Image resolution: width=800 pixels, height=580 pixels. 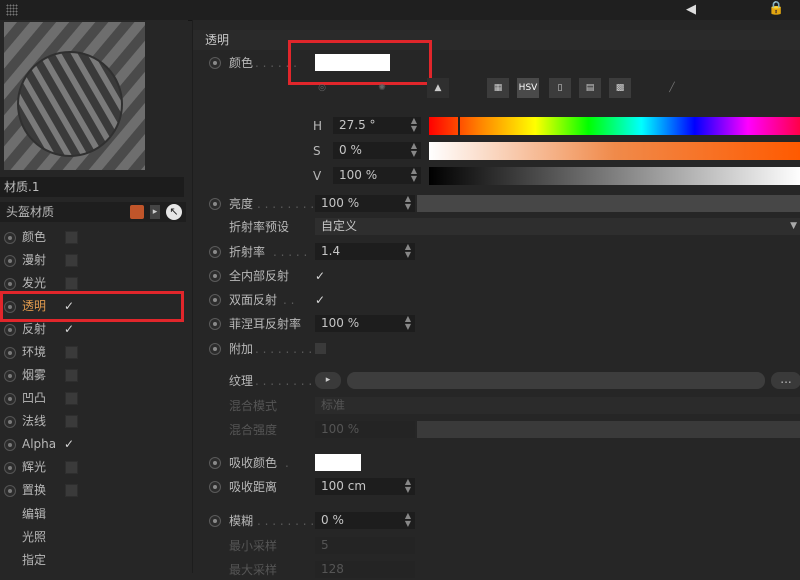 I want to click on pointer-icon: ↖, so click(x=174, y=212).